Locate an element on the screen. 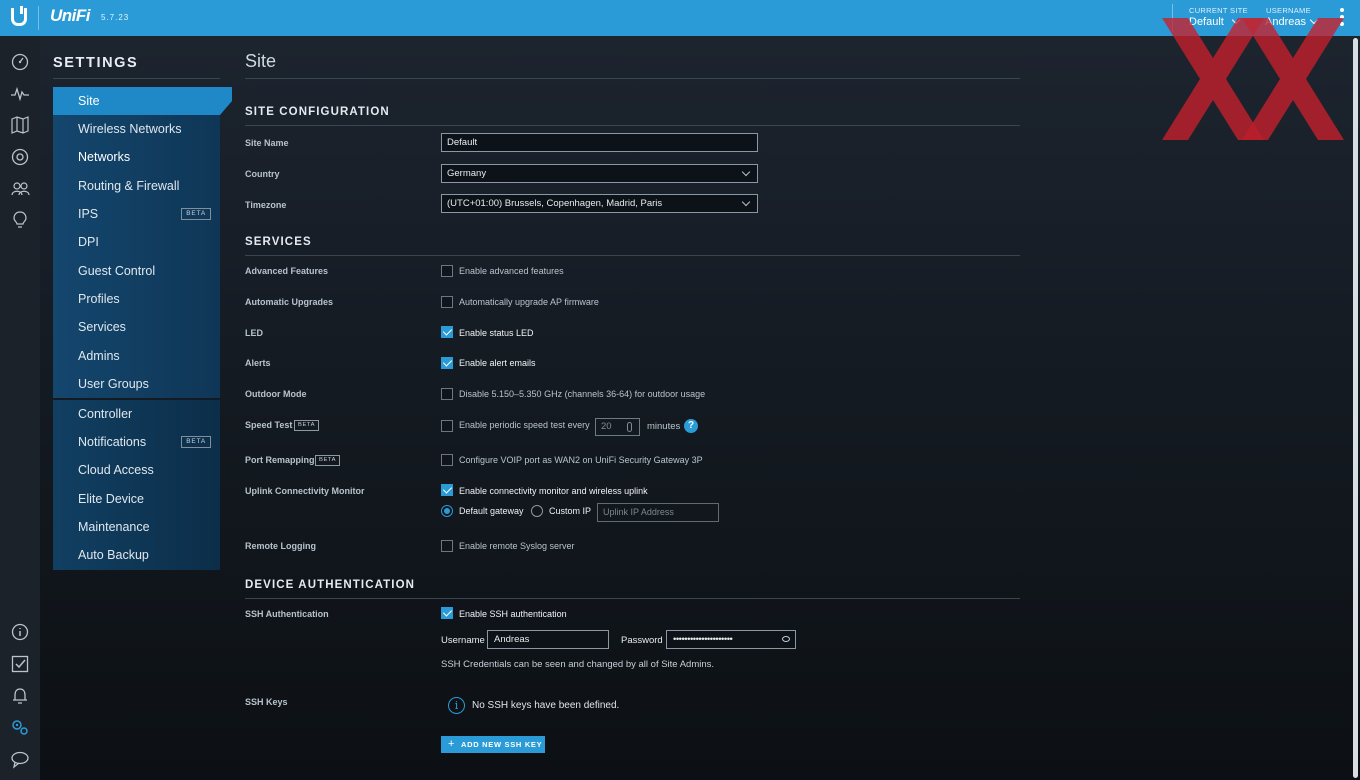 The height and width of the screenshot is (780, 1360). sidebar-item-label: Maintenance is located at coordinates (114, 527).